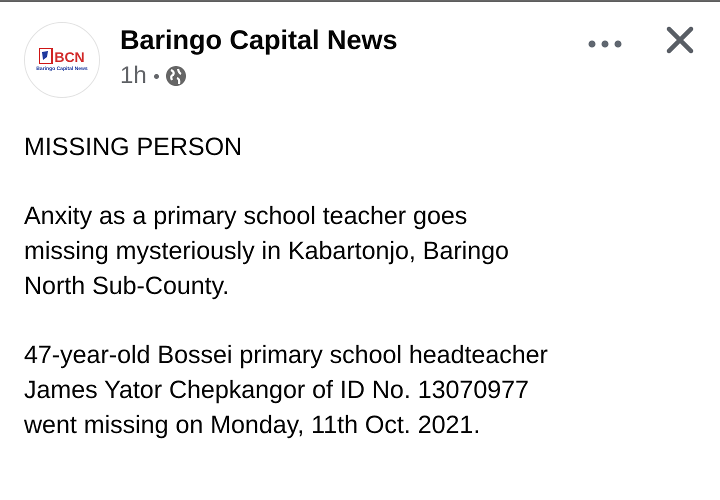 The image size is (720, 500). I want to click on separator-dot-icon, so click(156, 76).